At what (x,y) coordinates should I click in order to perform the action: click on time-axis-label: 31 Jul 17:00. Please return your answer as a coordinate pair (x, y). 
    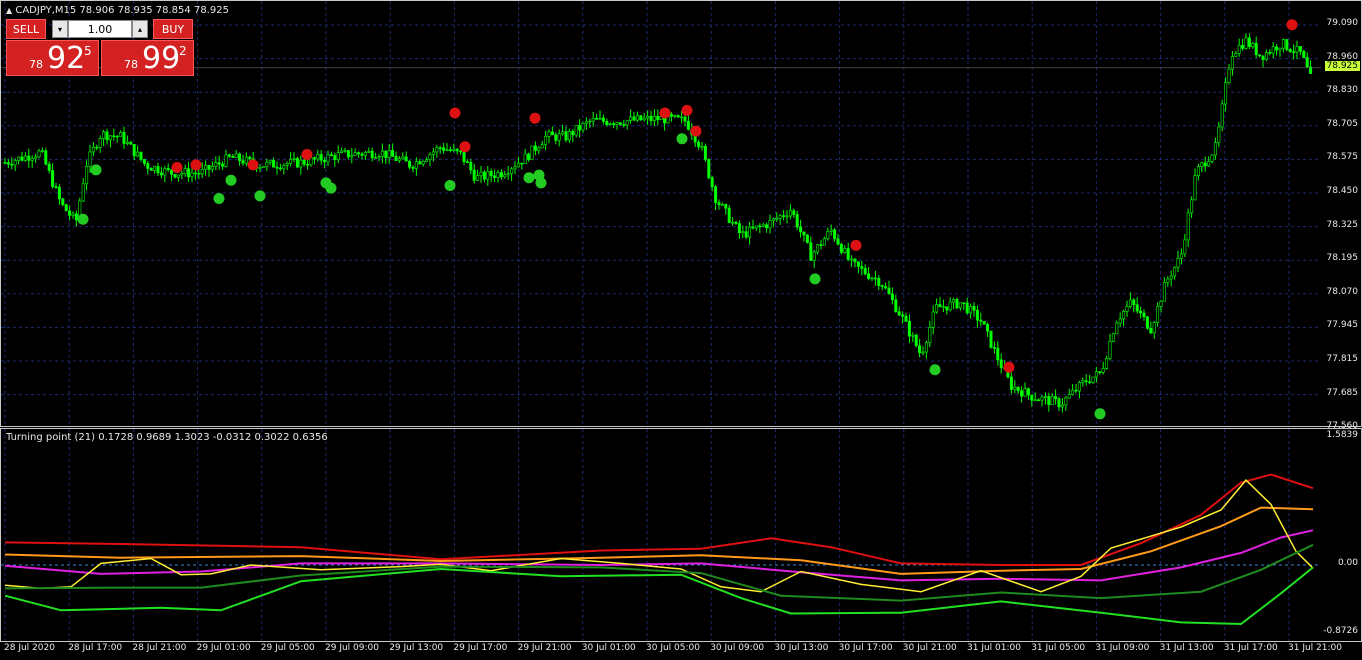
    Looking at the image, I should click on (1250, 648).